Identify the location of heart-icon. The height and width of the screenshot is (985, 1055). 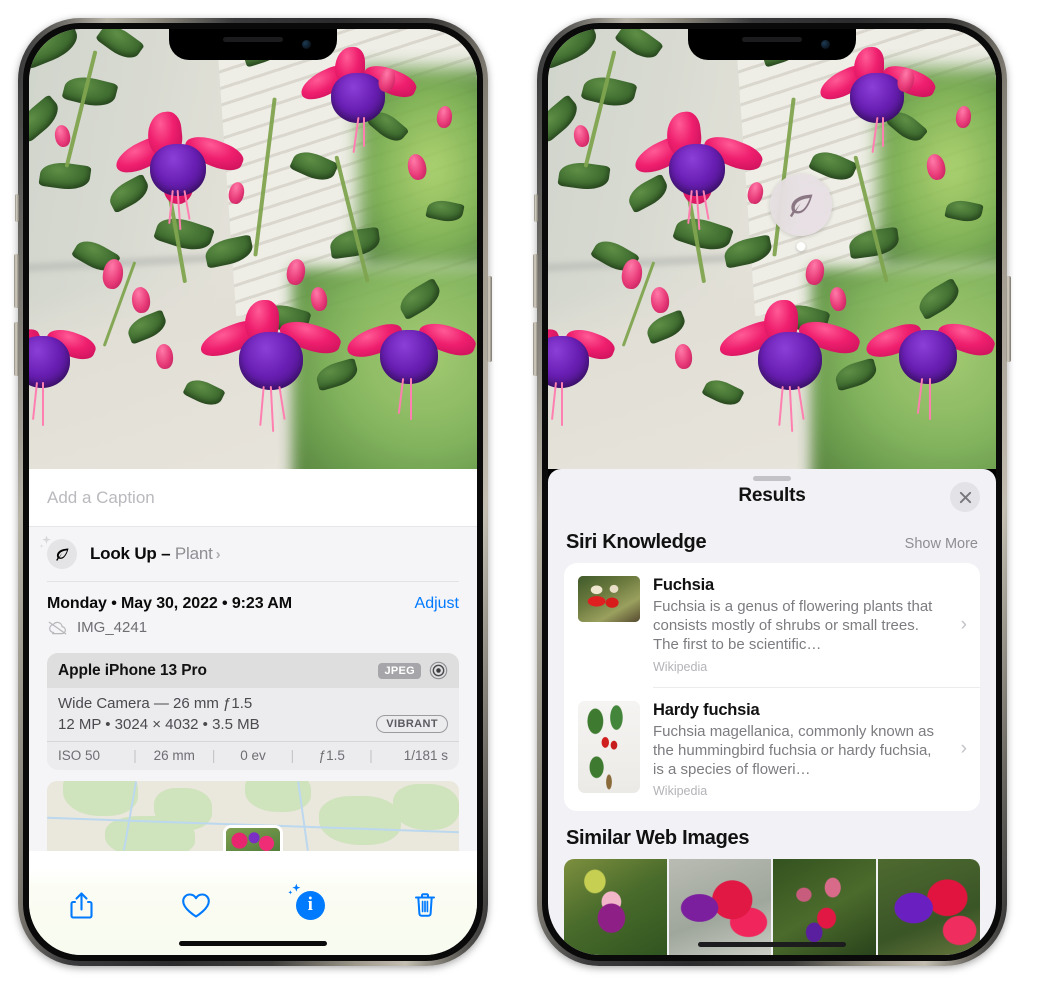
(196, 905).